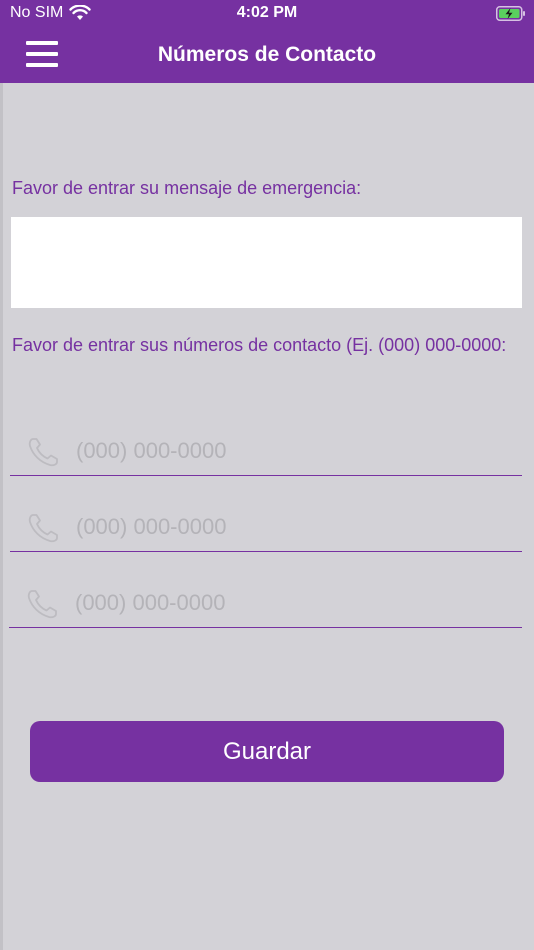 The image size is (534, 950). I want to click on status-bar: No SIM 4:02 PM, so click(267, 14).